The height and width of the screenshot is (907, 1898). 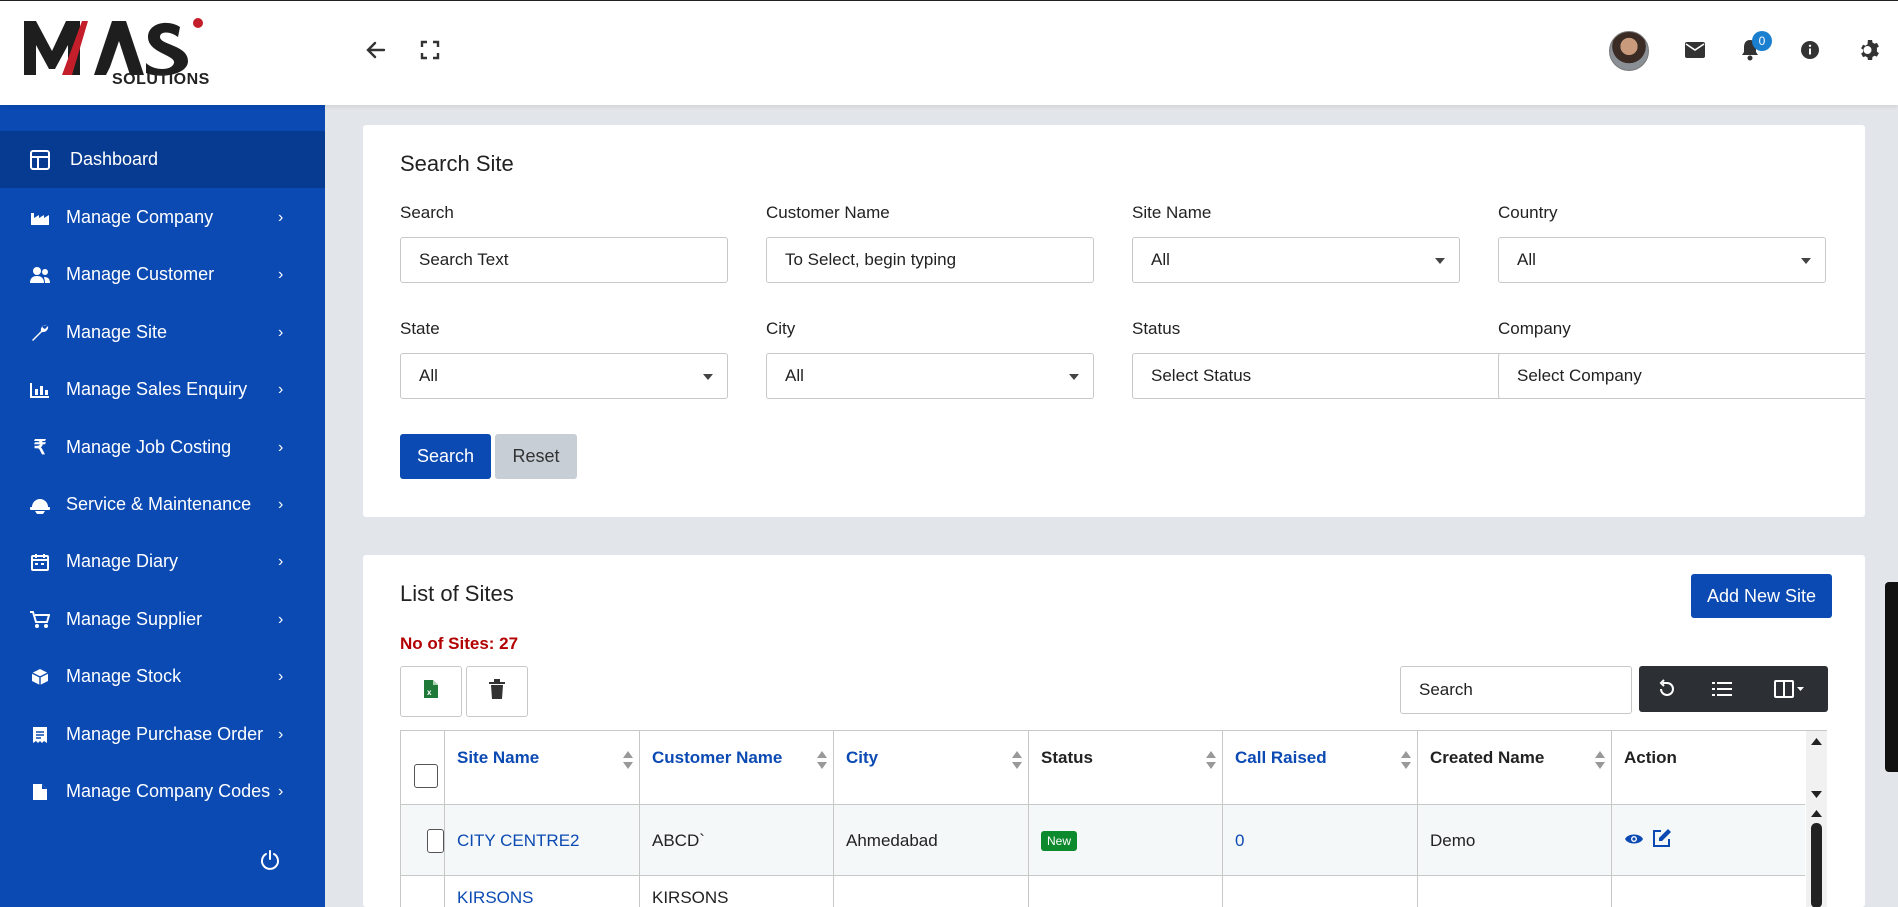 What do you see at coordinates (542, 891) in the screenshot?
I see `site-name-cell: KIRSONS` at bounding box center [542, 891].